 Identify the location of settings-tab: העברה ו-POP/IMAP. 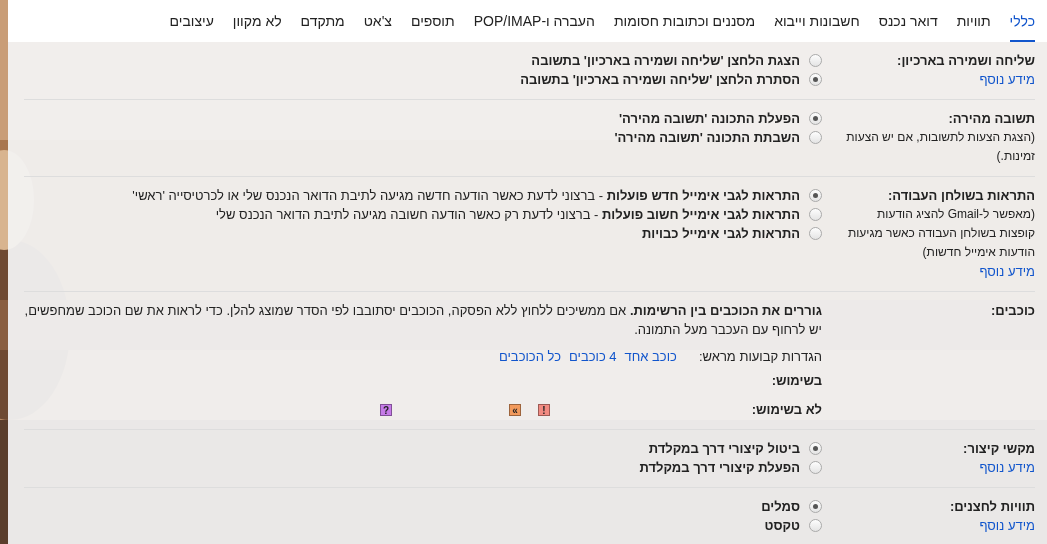
(534, 21).